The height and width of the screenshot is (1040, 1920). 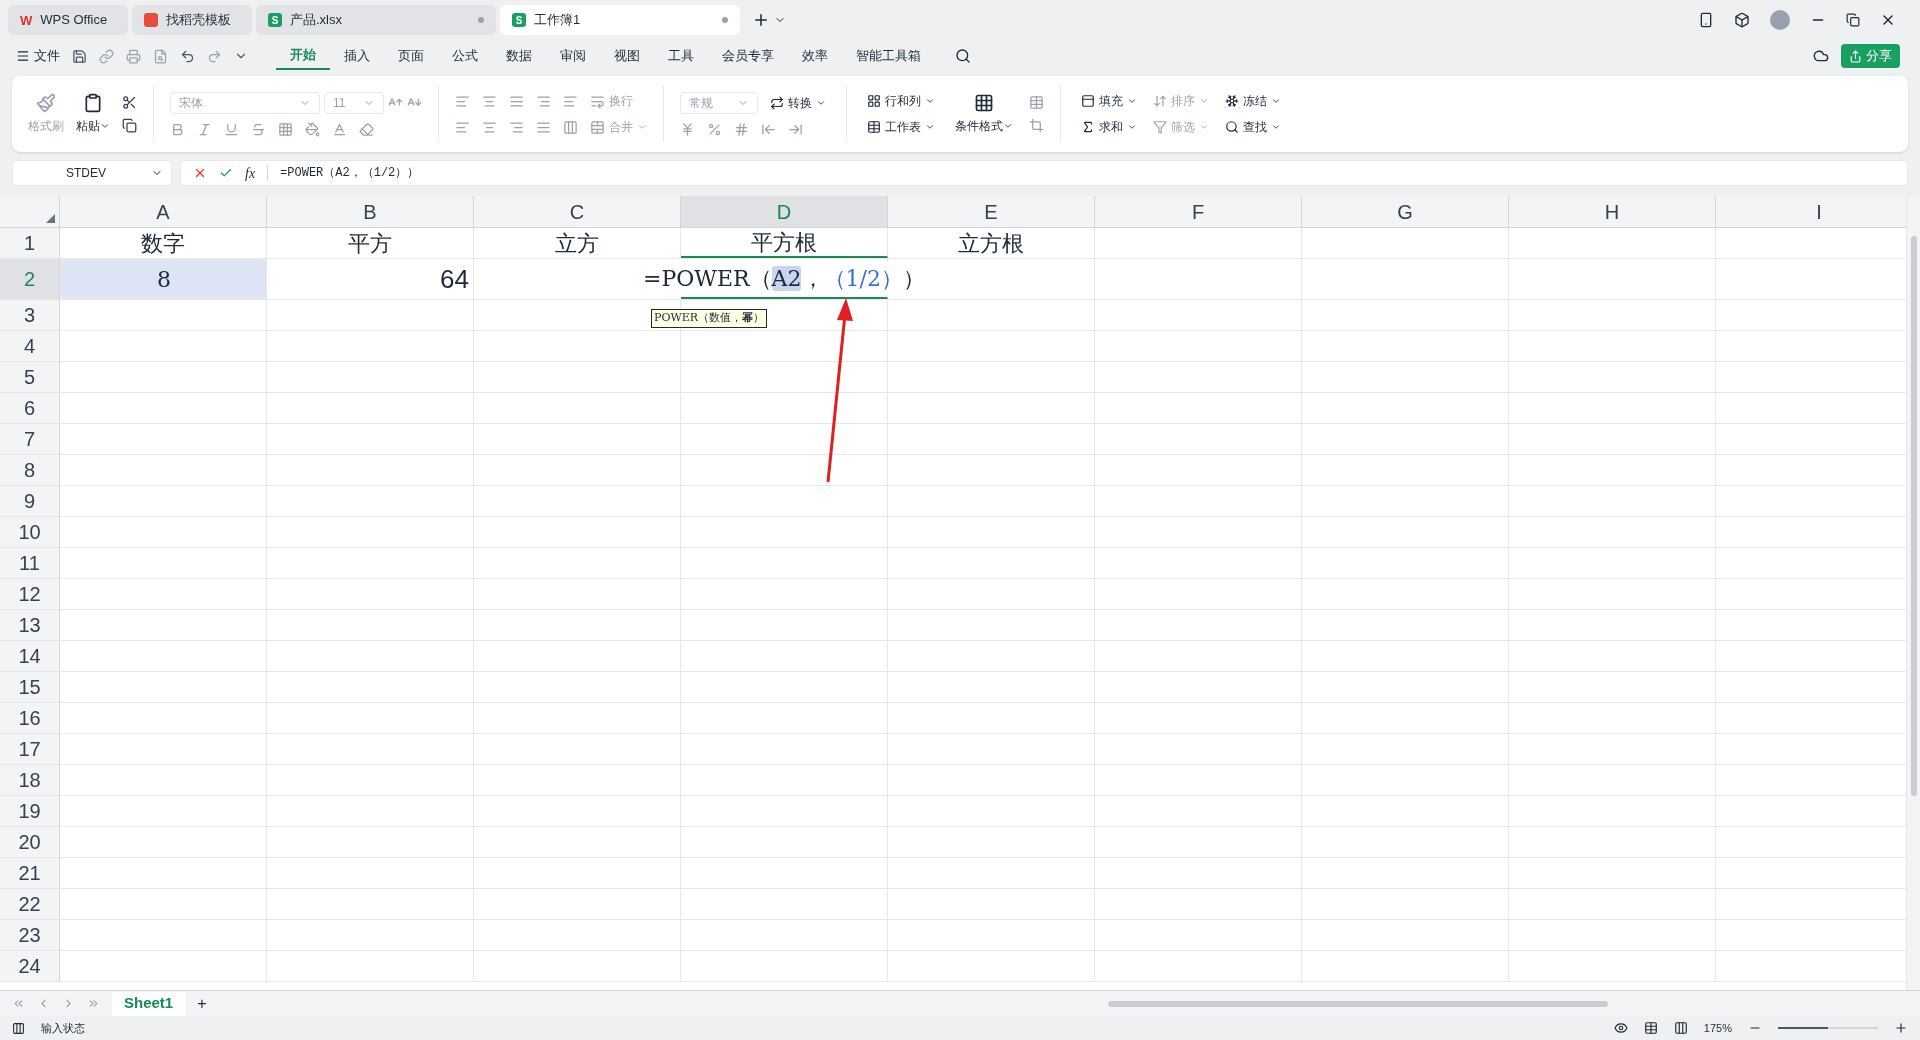 I want to click on paint-bucket-icon, so click(x=312, y=129).